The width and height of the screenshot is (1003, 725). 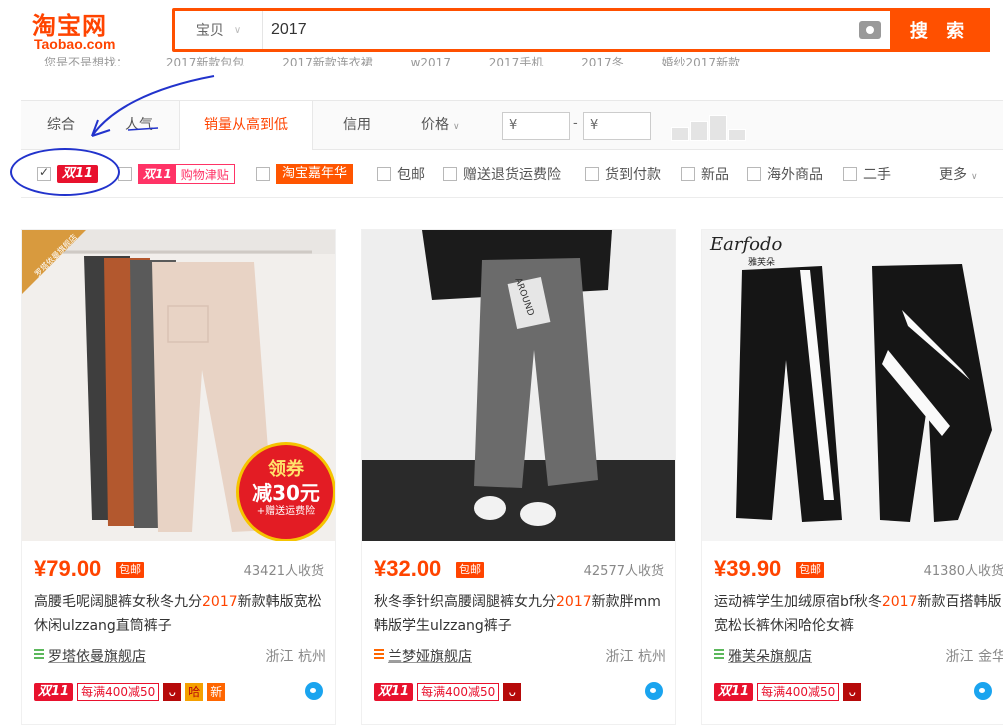 What do you see at coordinates (877, 175) in the screenshot?
I see `filter-label: 二手` at bounding box center [877, 175].